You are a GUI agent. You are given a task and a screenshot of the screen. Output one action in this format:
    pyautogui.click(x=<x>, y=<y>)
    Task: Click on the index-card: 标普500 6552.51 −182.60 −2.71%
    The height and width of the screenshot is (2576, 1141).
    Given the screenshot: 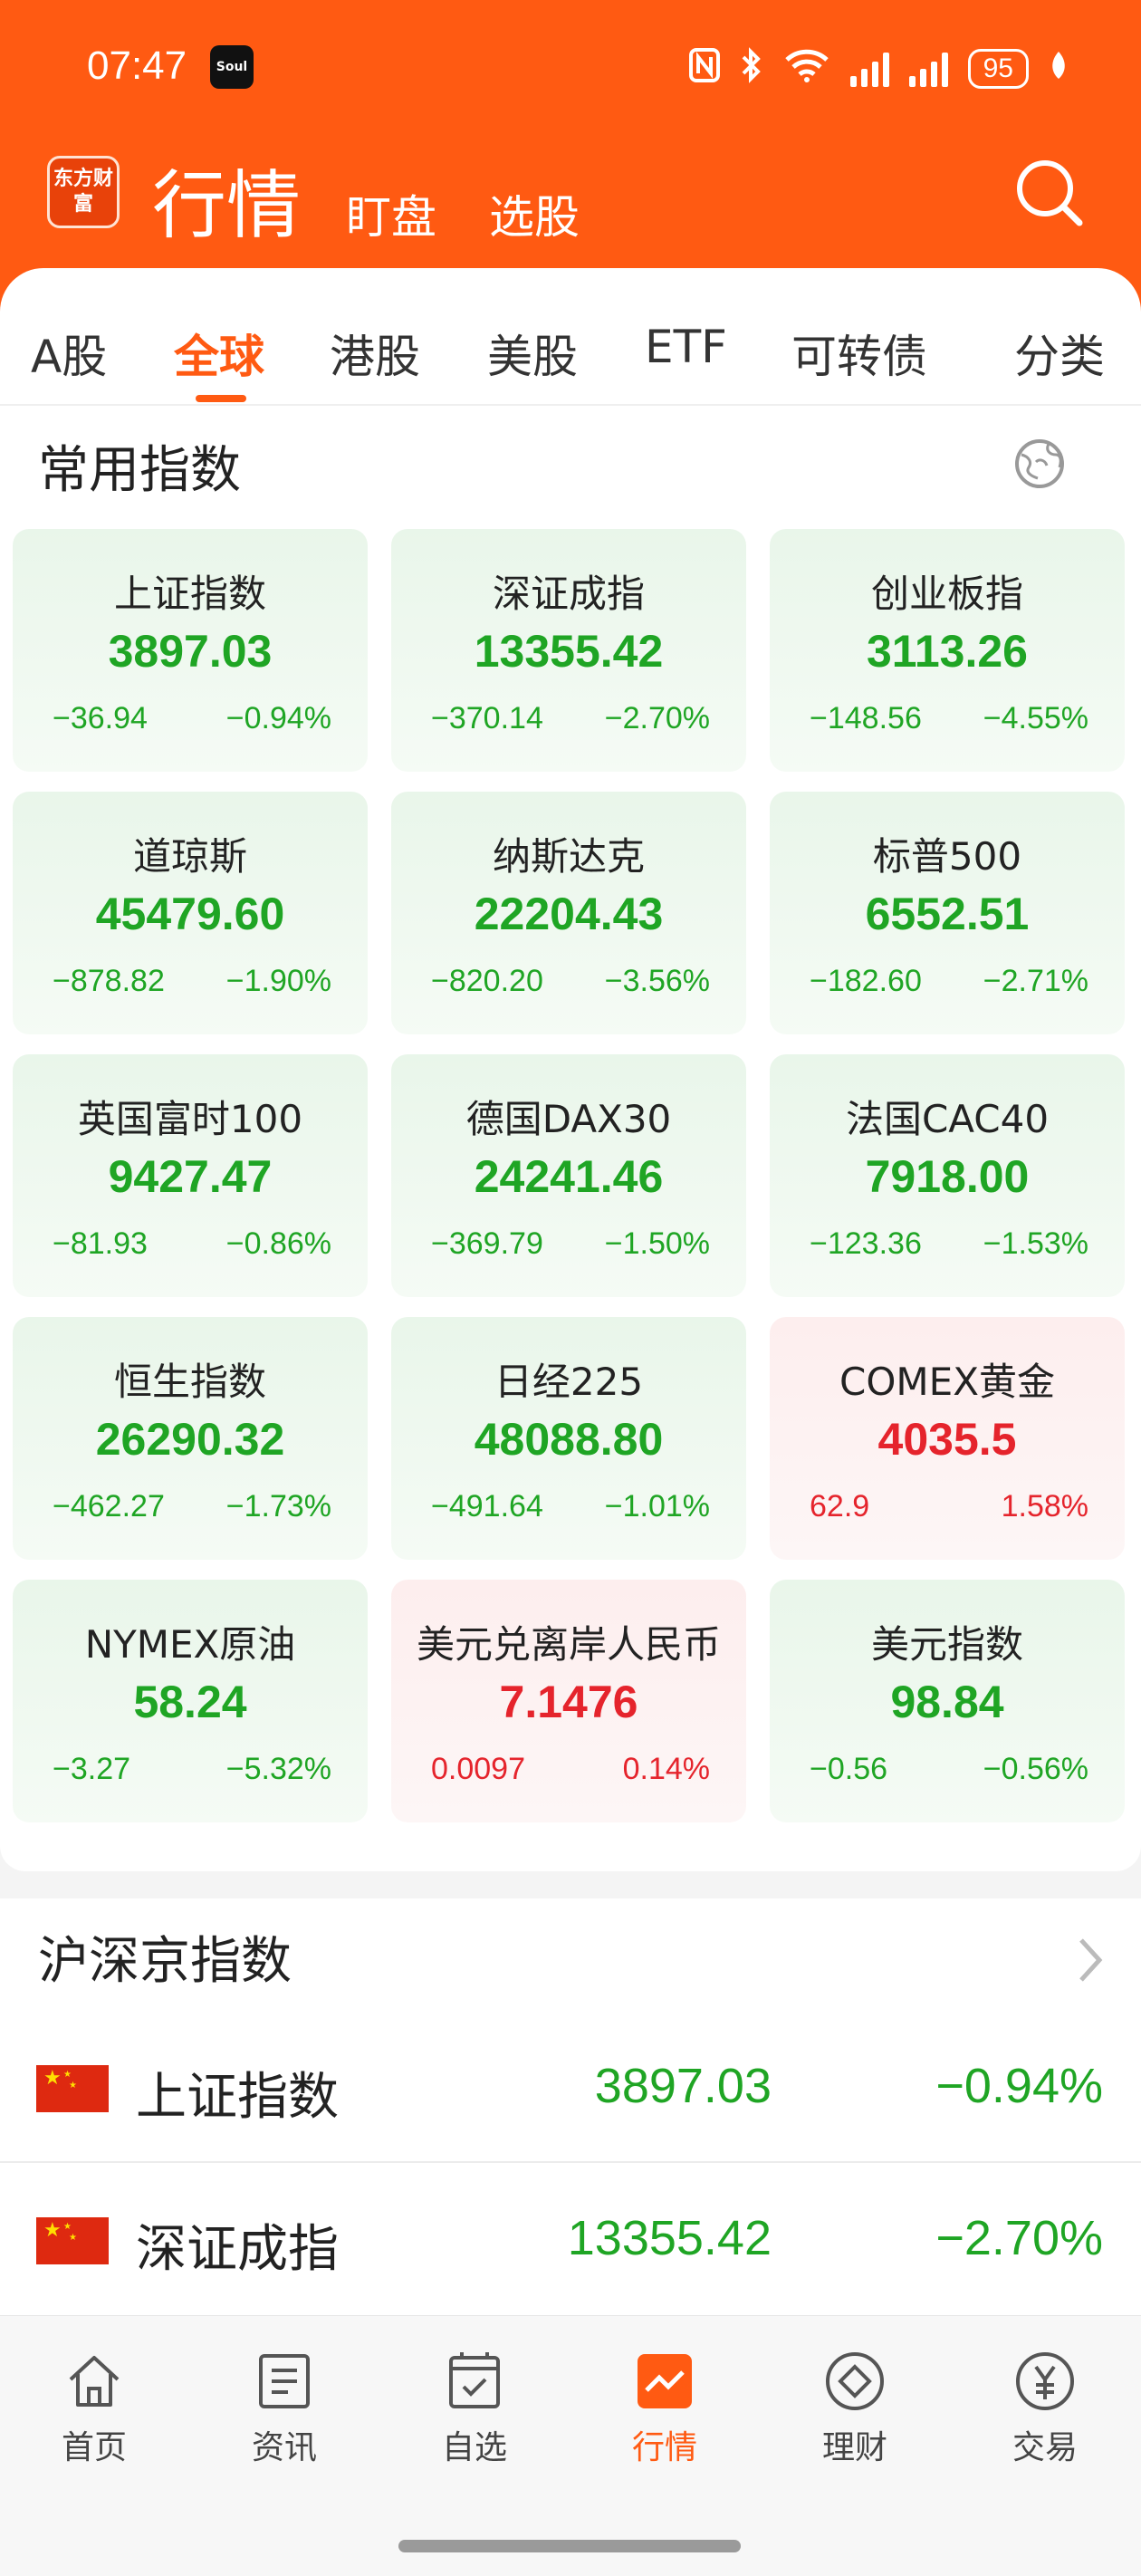 What is the action you would take?
    pyautogui.click(x=948, y=913)
    